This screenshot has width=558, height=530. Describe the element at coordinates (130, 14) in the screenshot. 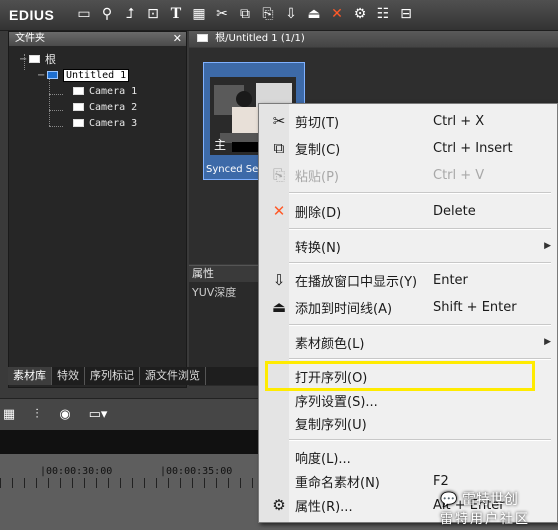

I see `up-level-icon: ⮥` at that location.